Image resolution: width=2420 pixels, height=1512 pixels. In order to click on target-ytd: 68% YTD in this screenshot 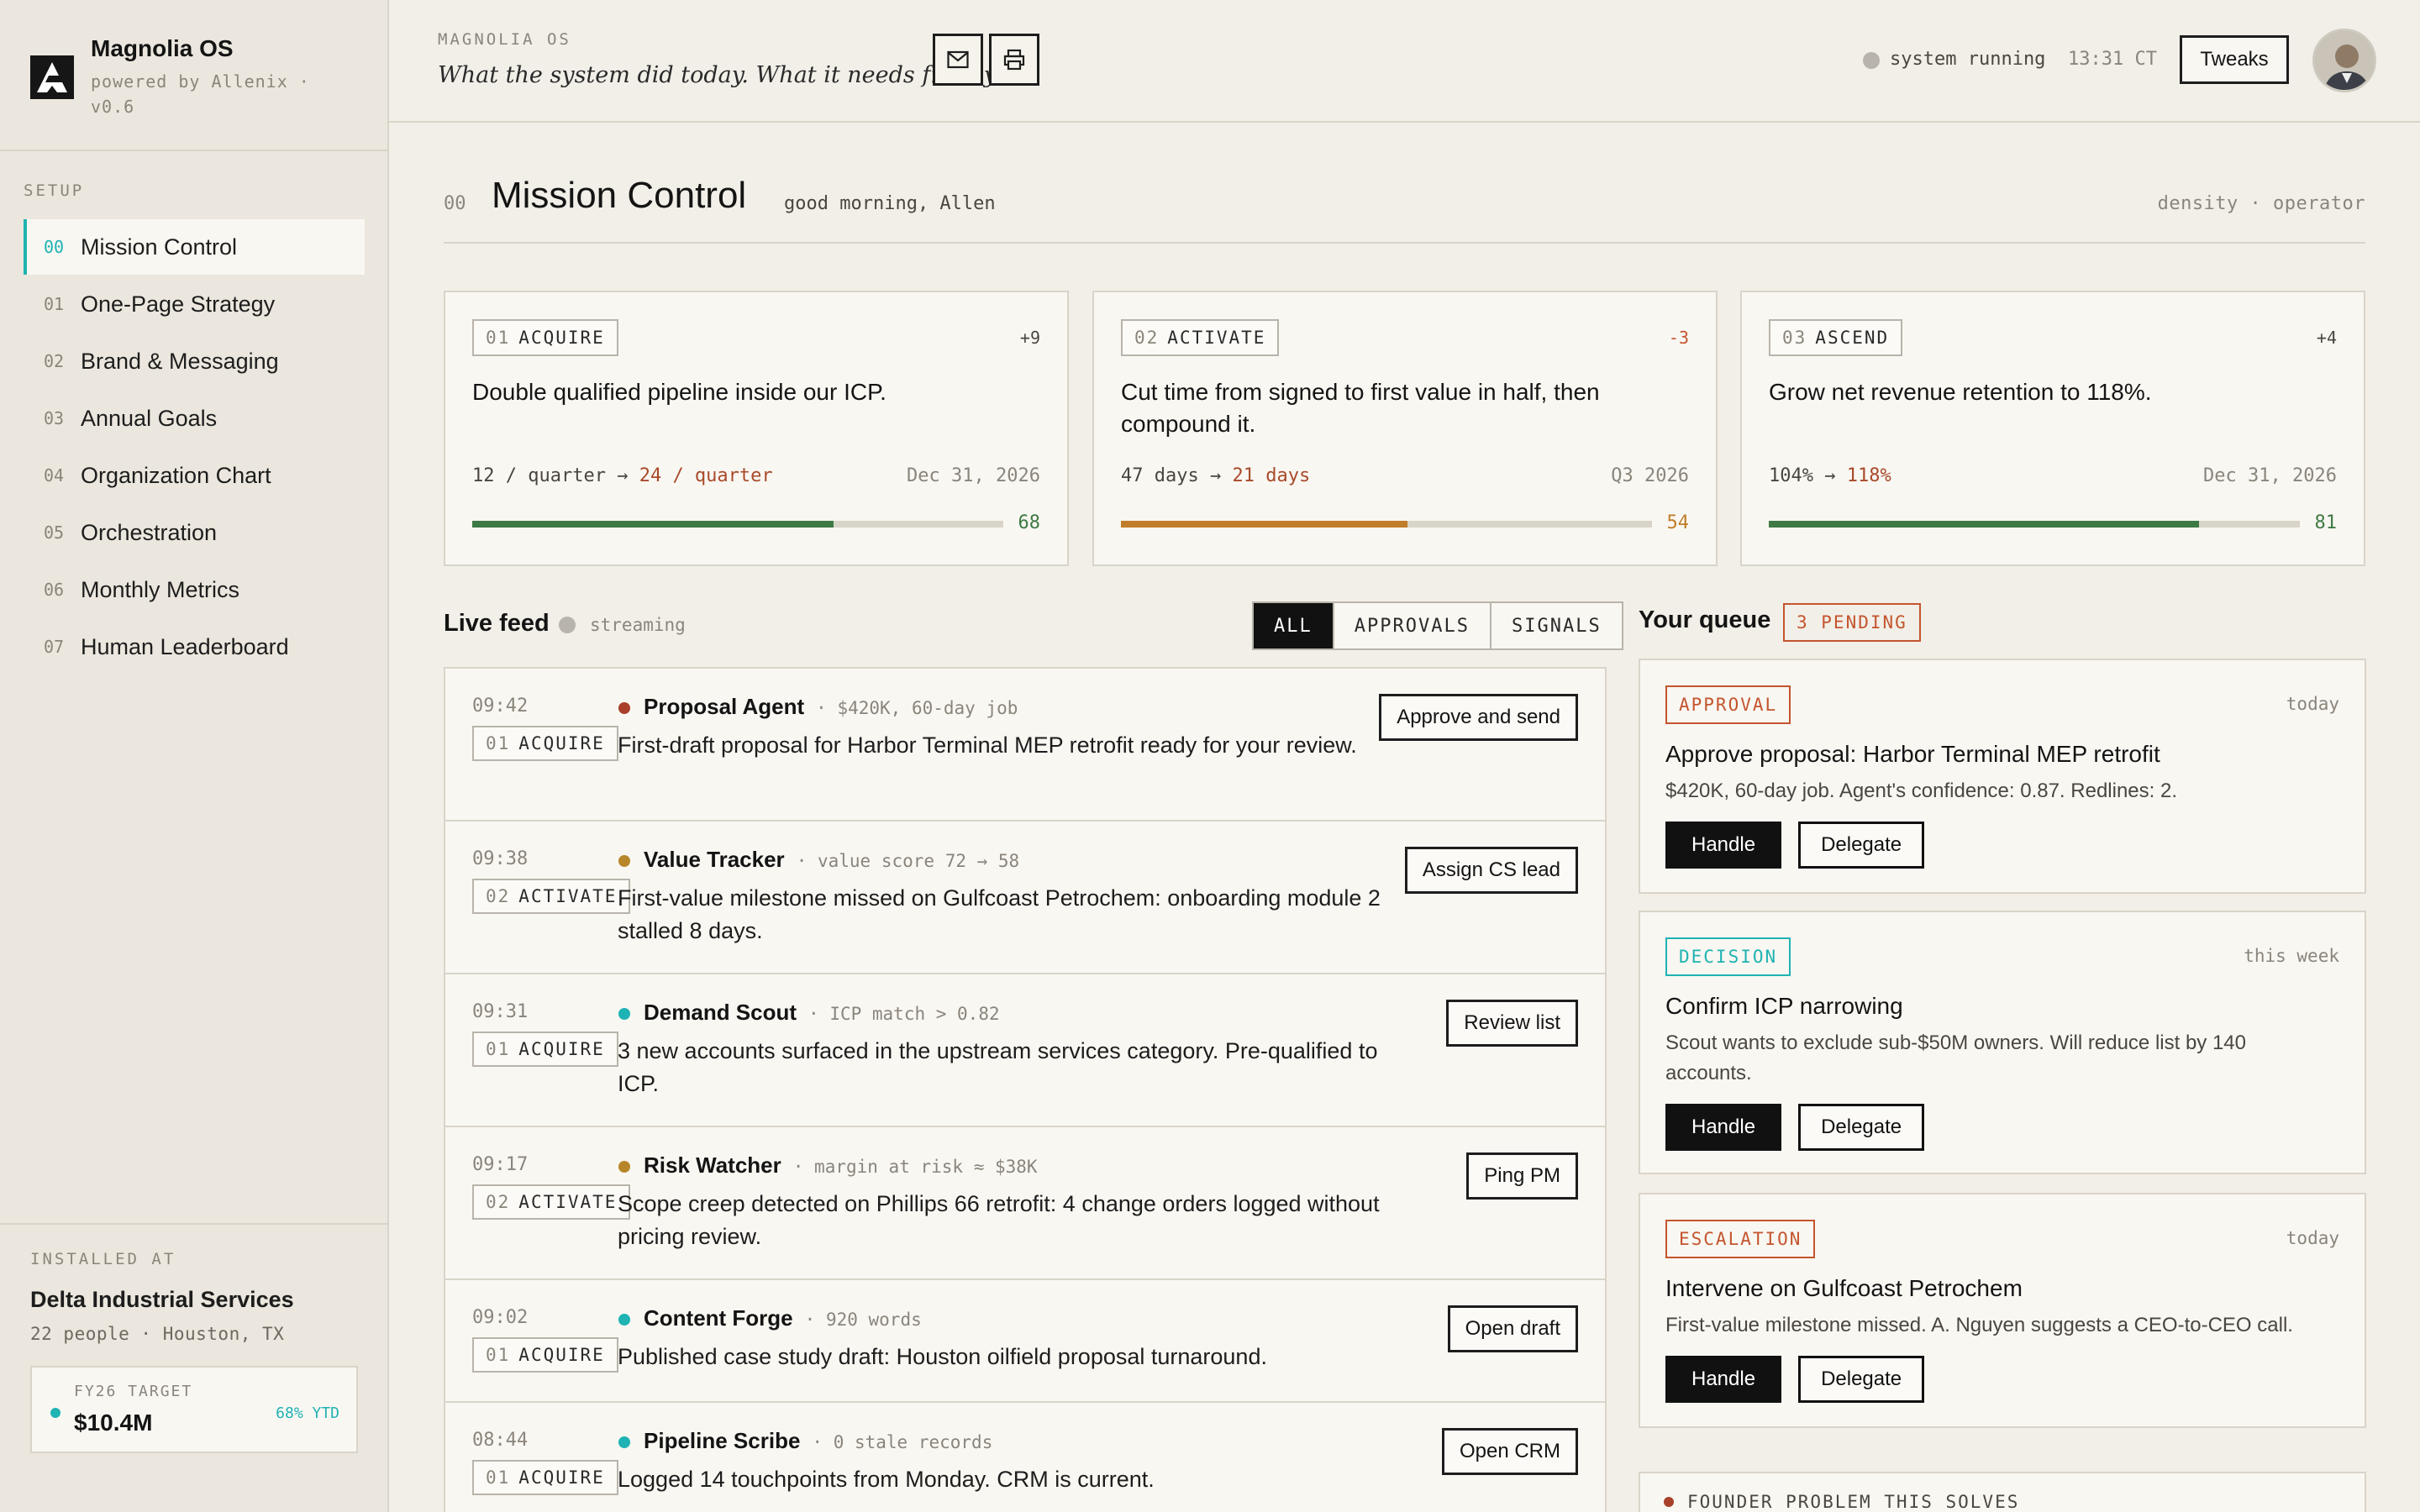, I will do `click(307, 1413)`.